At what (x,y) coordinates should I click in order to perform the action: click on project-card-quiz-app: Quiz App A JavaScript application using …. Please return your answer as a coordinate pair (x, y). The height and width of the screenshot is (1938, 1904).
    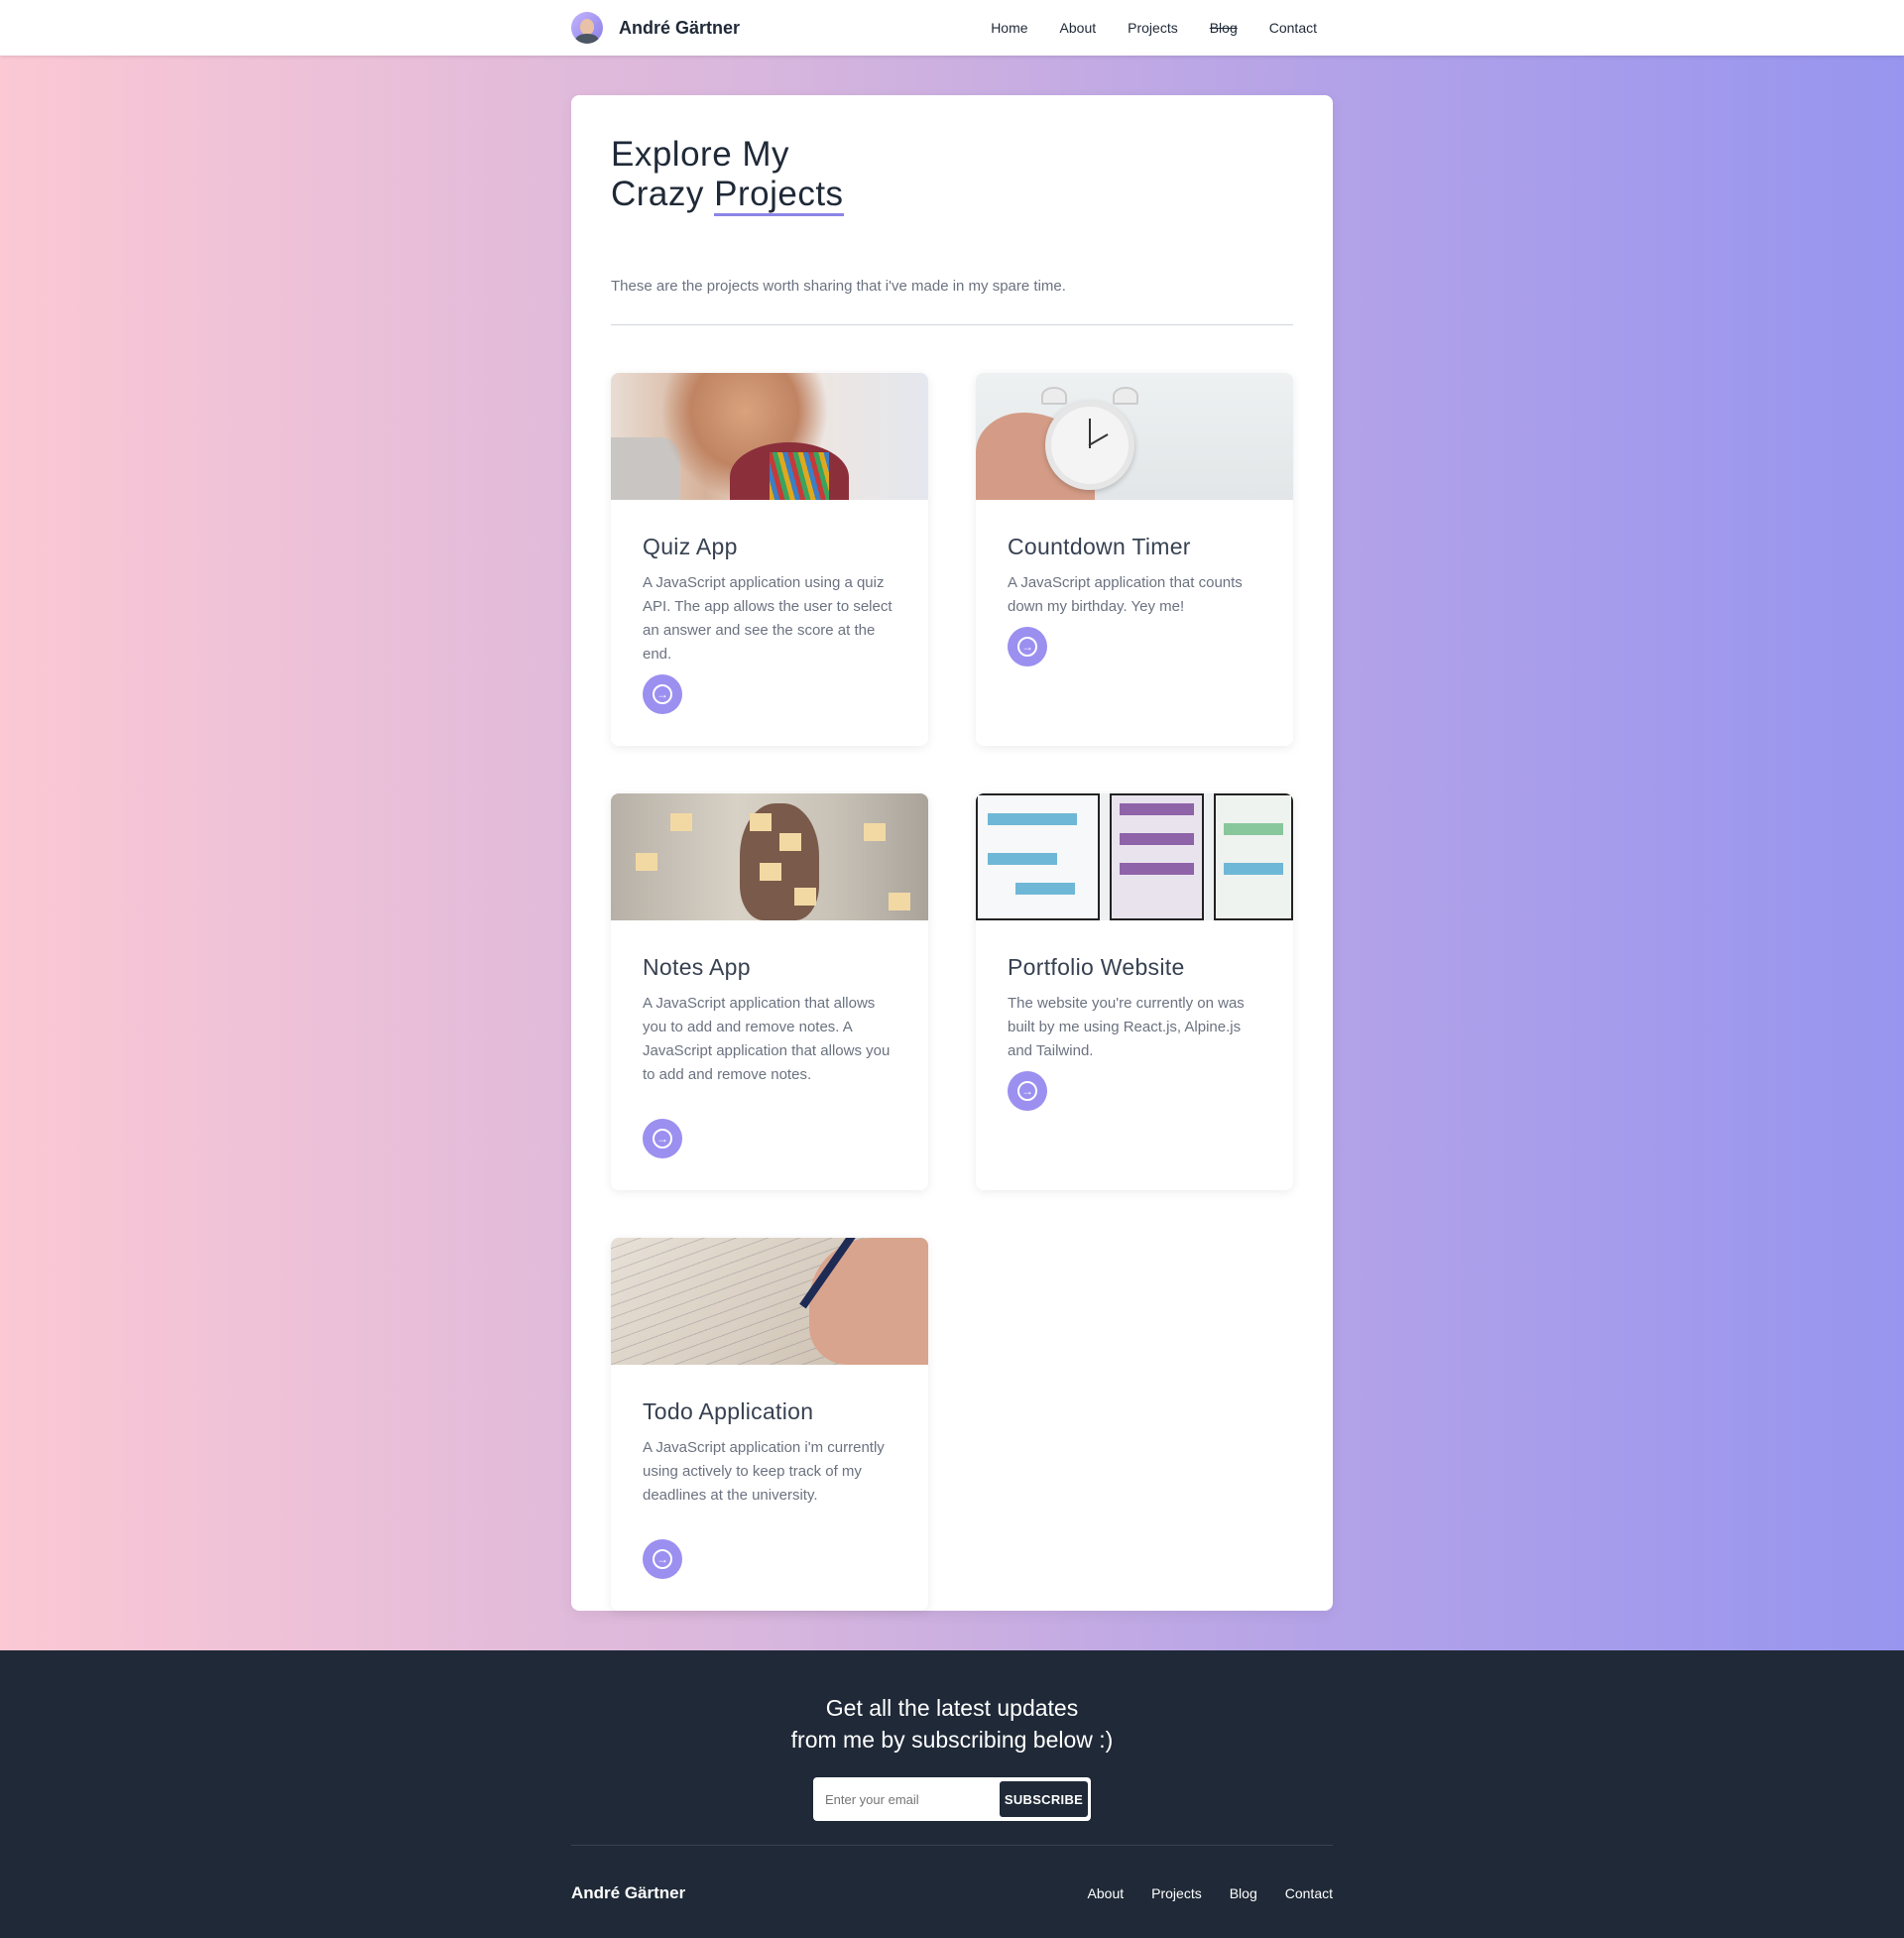
    Looking at the image, I should click on (769, 559).